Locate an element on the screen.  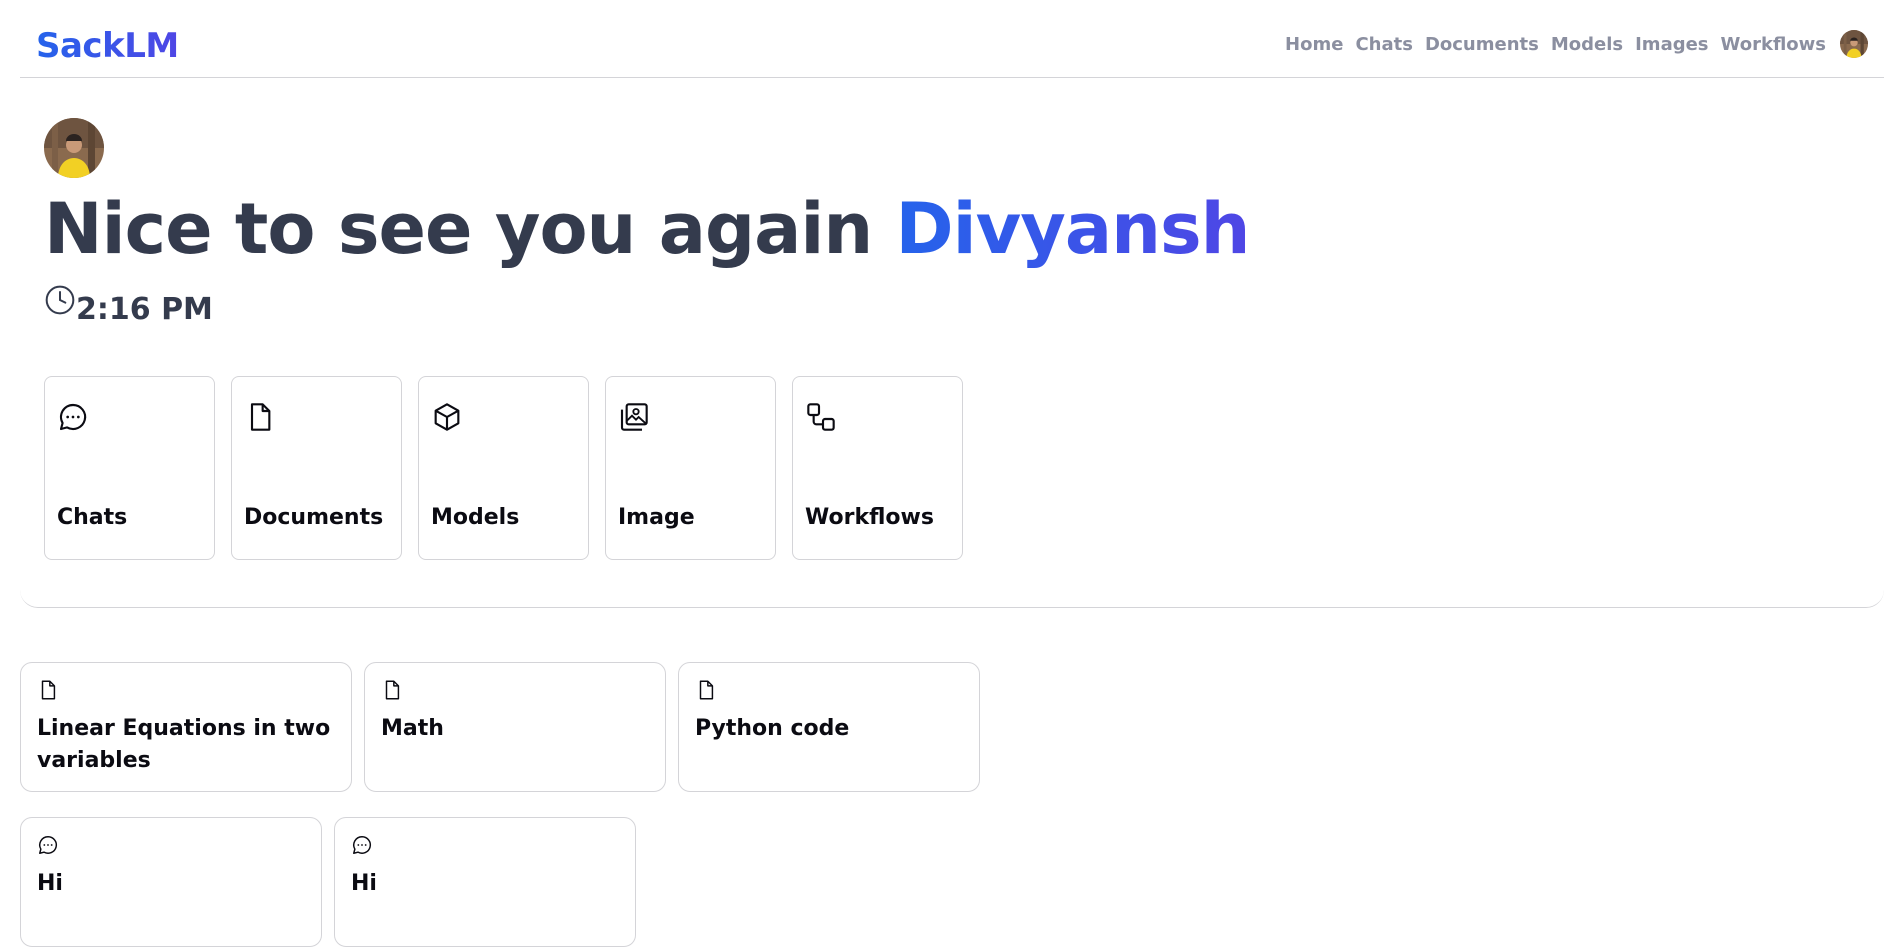
nav-link-images: Images is located at coordinates (1671, 44).